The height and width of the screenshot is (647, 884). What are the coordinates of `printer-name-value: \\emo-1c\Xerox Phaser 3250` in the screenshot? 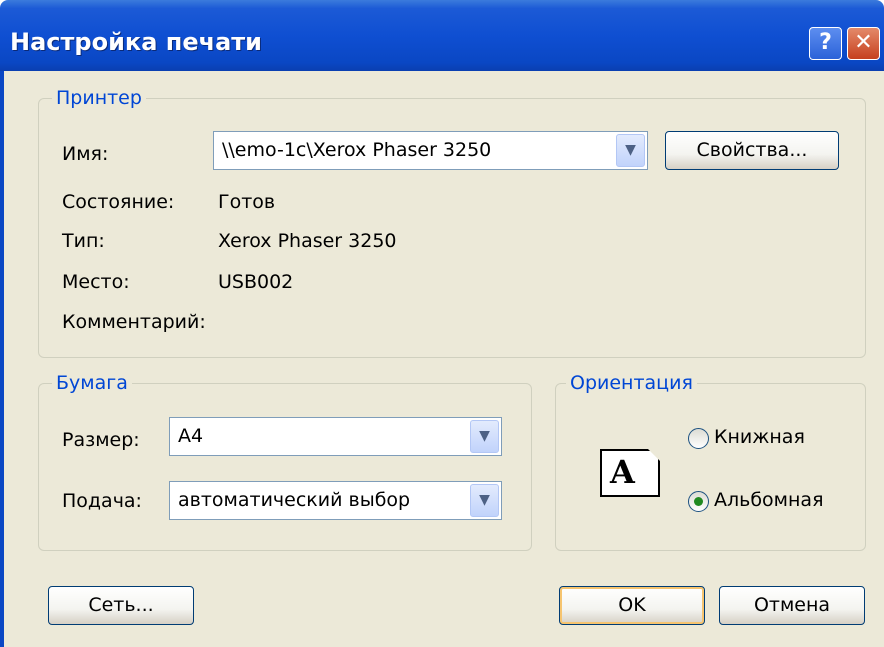 It's located at (357, 150).